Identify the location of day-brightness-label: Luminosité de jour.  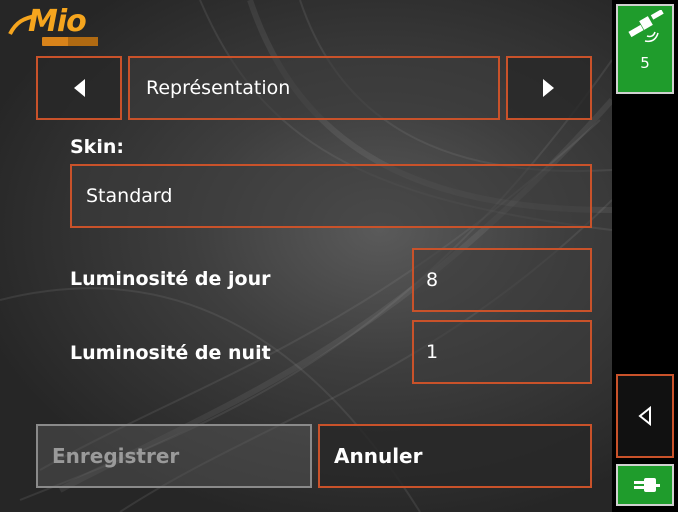
(170, 279).